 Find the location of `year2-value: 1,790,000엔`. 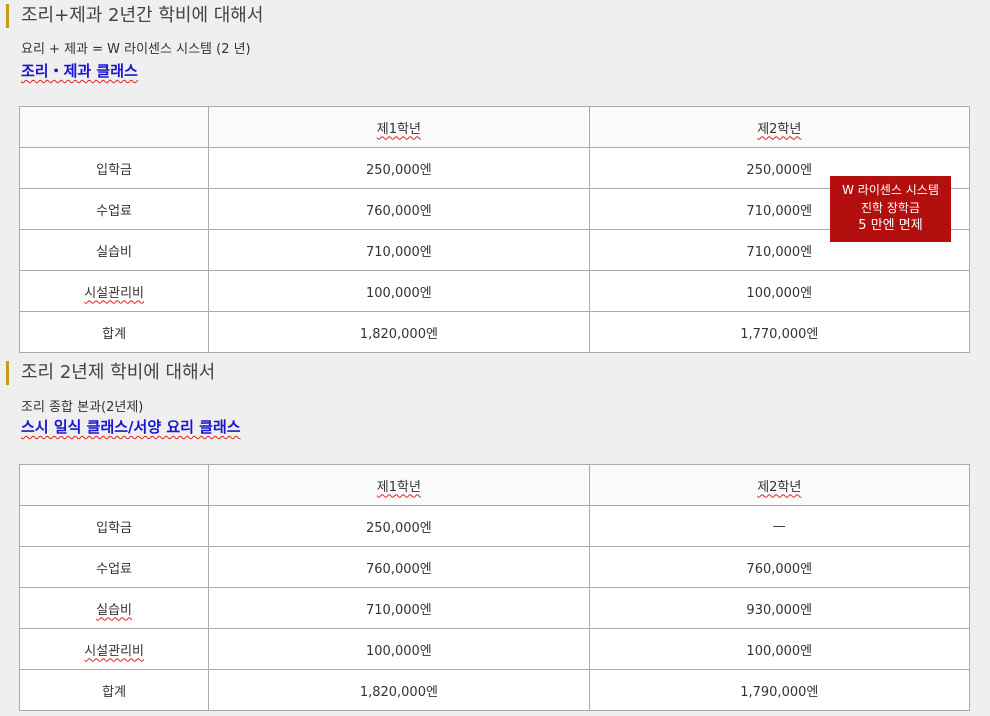

year2-value: 1,790,000엔 is located at coordinates (779, 690).